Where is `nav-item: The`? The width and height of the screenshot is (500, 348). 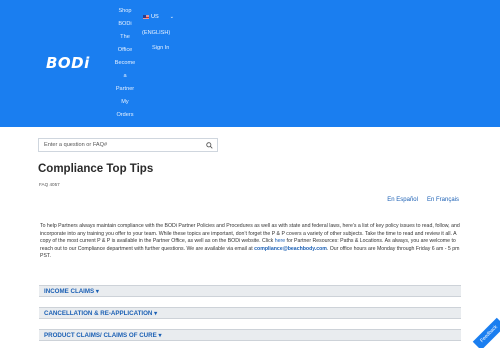
nav-item: The is located at coordinates (125, 37).